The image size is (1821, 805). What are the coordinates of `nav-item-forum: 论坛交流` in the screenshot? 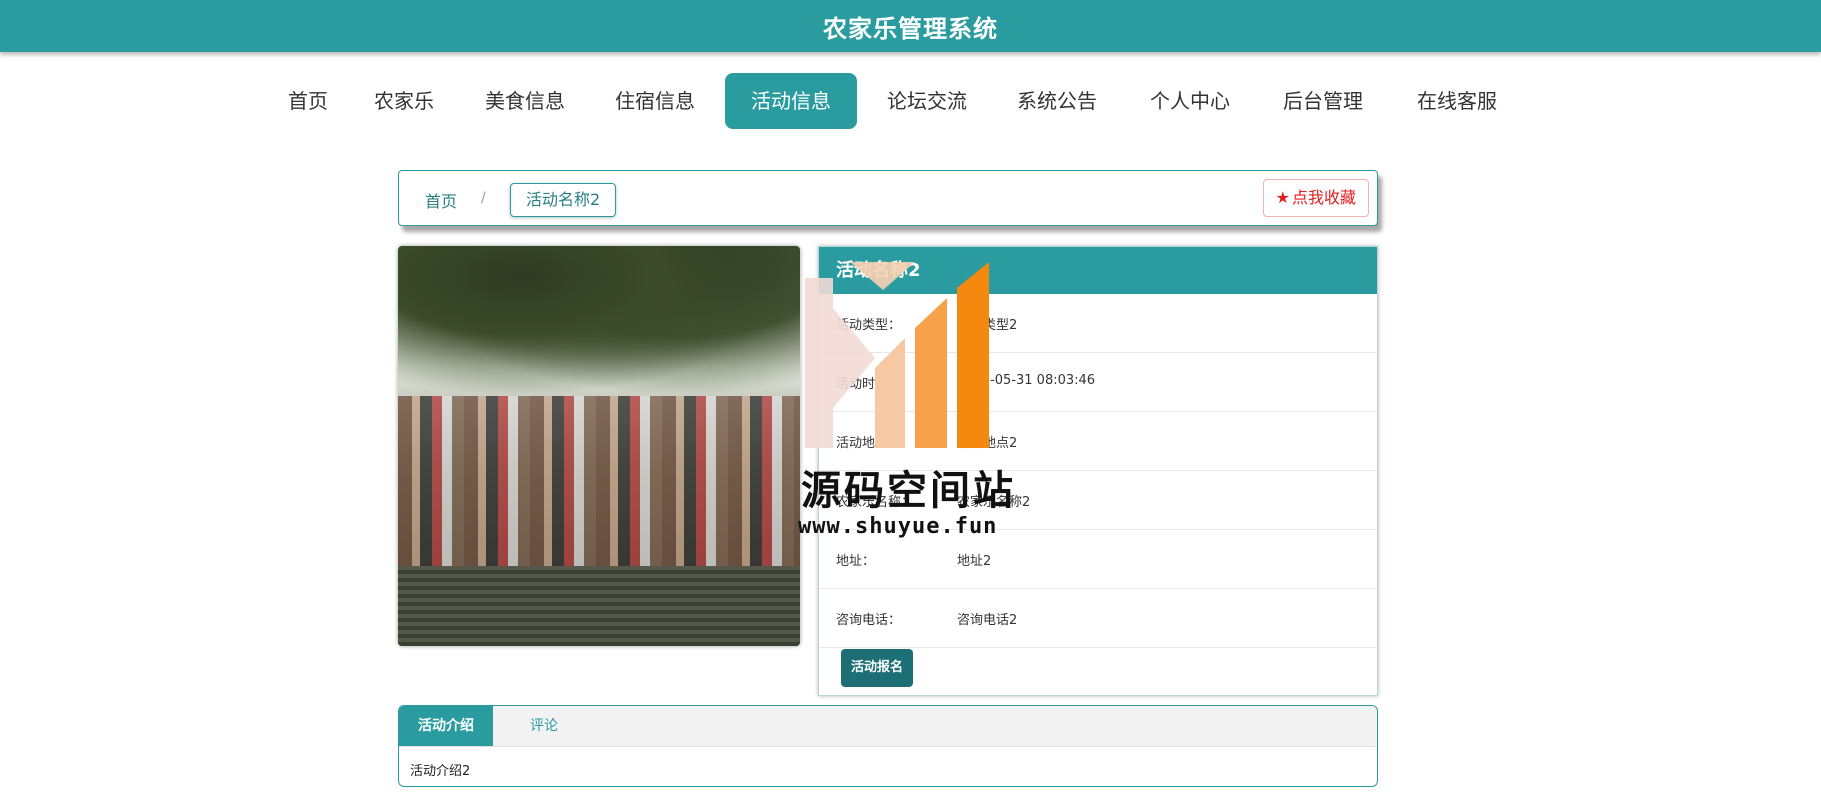 It's located at (927, 101).